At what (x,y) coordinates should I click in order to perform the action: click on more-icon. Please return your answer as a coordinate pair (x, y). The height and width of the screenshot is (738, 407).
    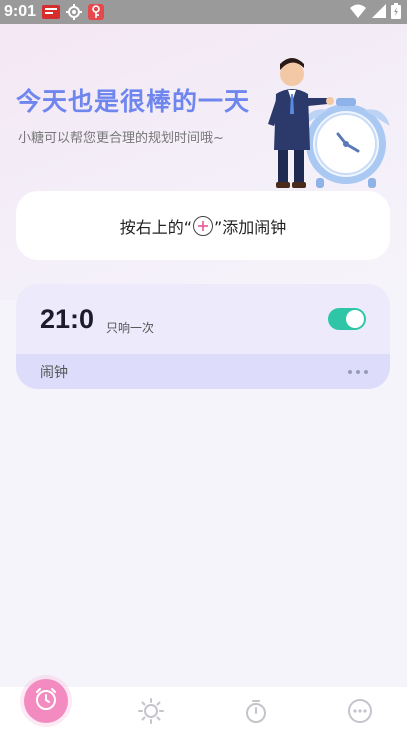
    Looking at the image, I should click on (360, 713).